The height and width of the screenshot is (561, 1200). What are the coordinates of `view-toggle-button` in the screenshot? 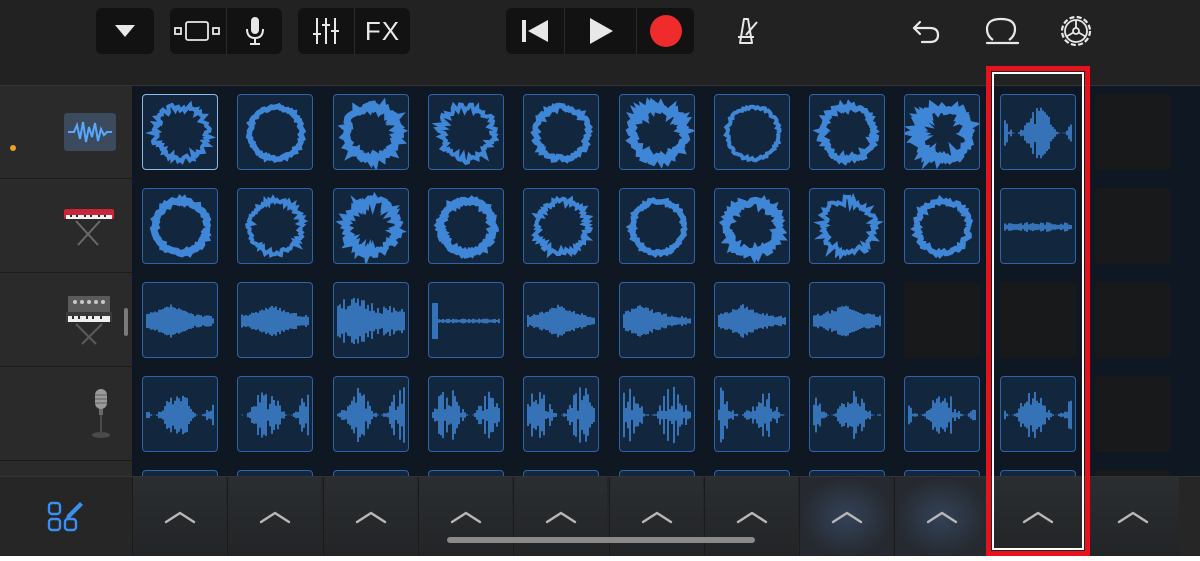 It's located at (198, 31).